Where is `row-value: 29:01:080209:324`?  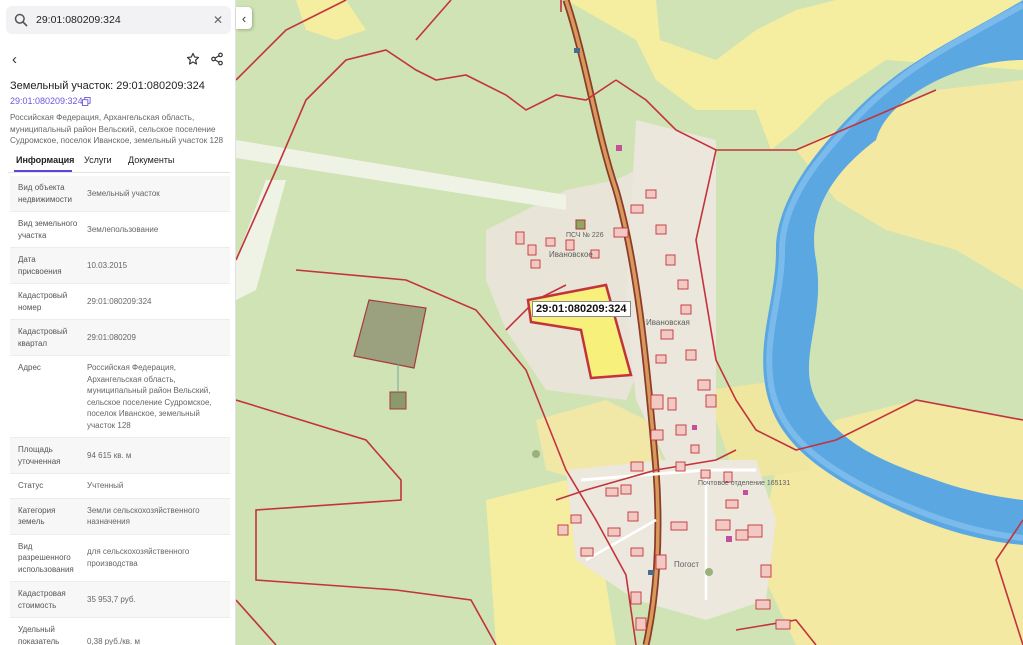 row-value: 29:01:080209:324 is located at coordinates (119, 301).